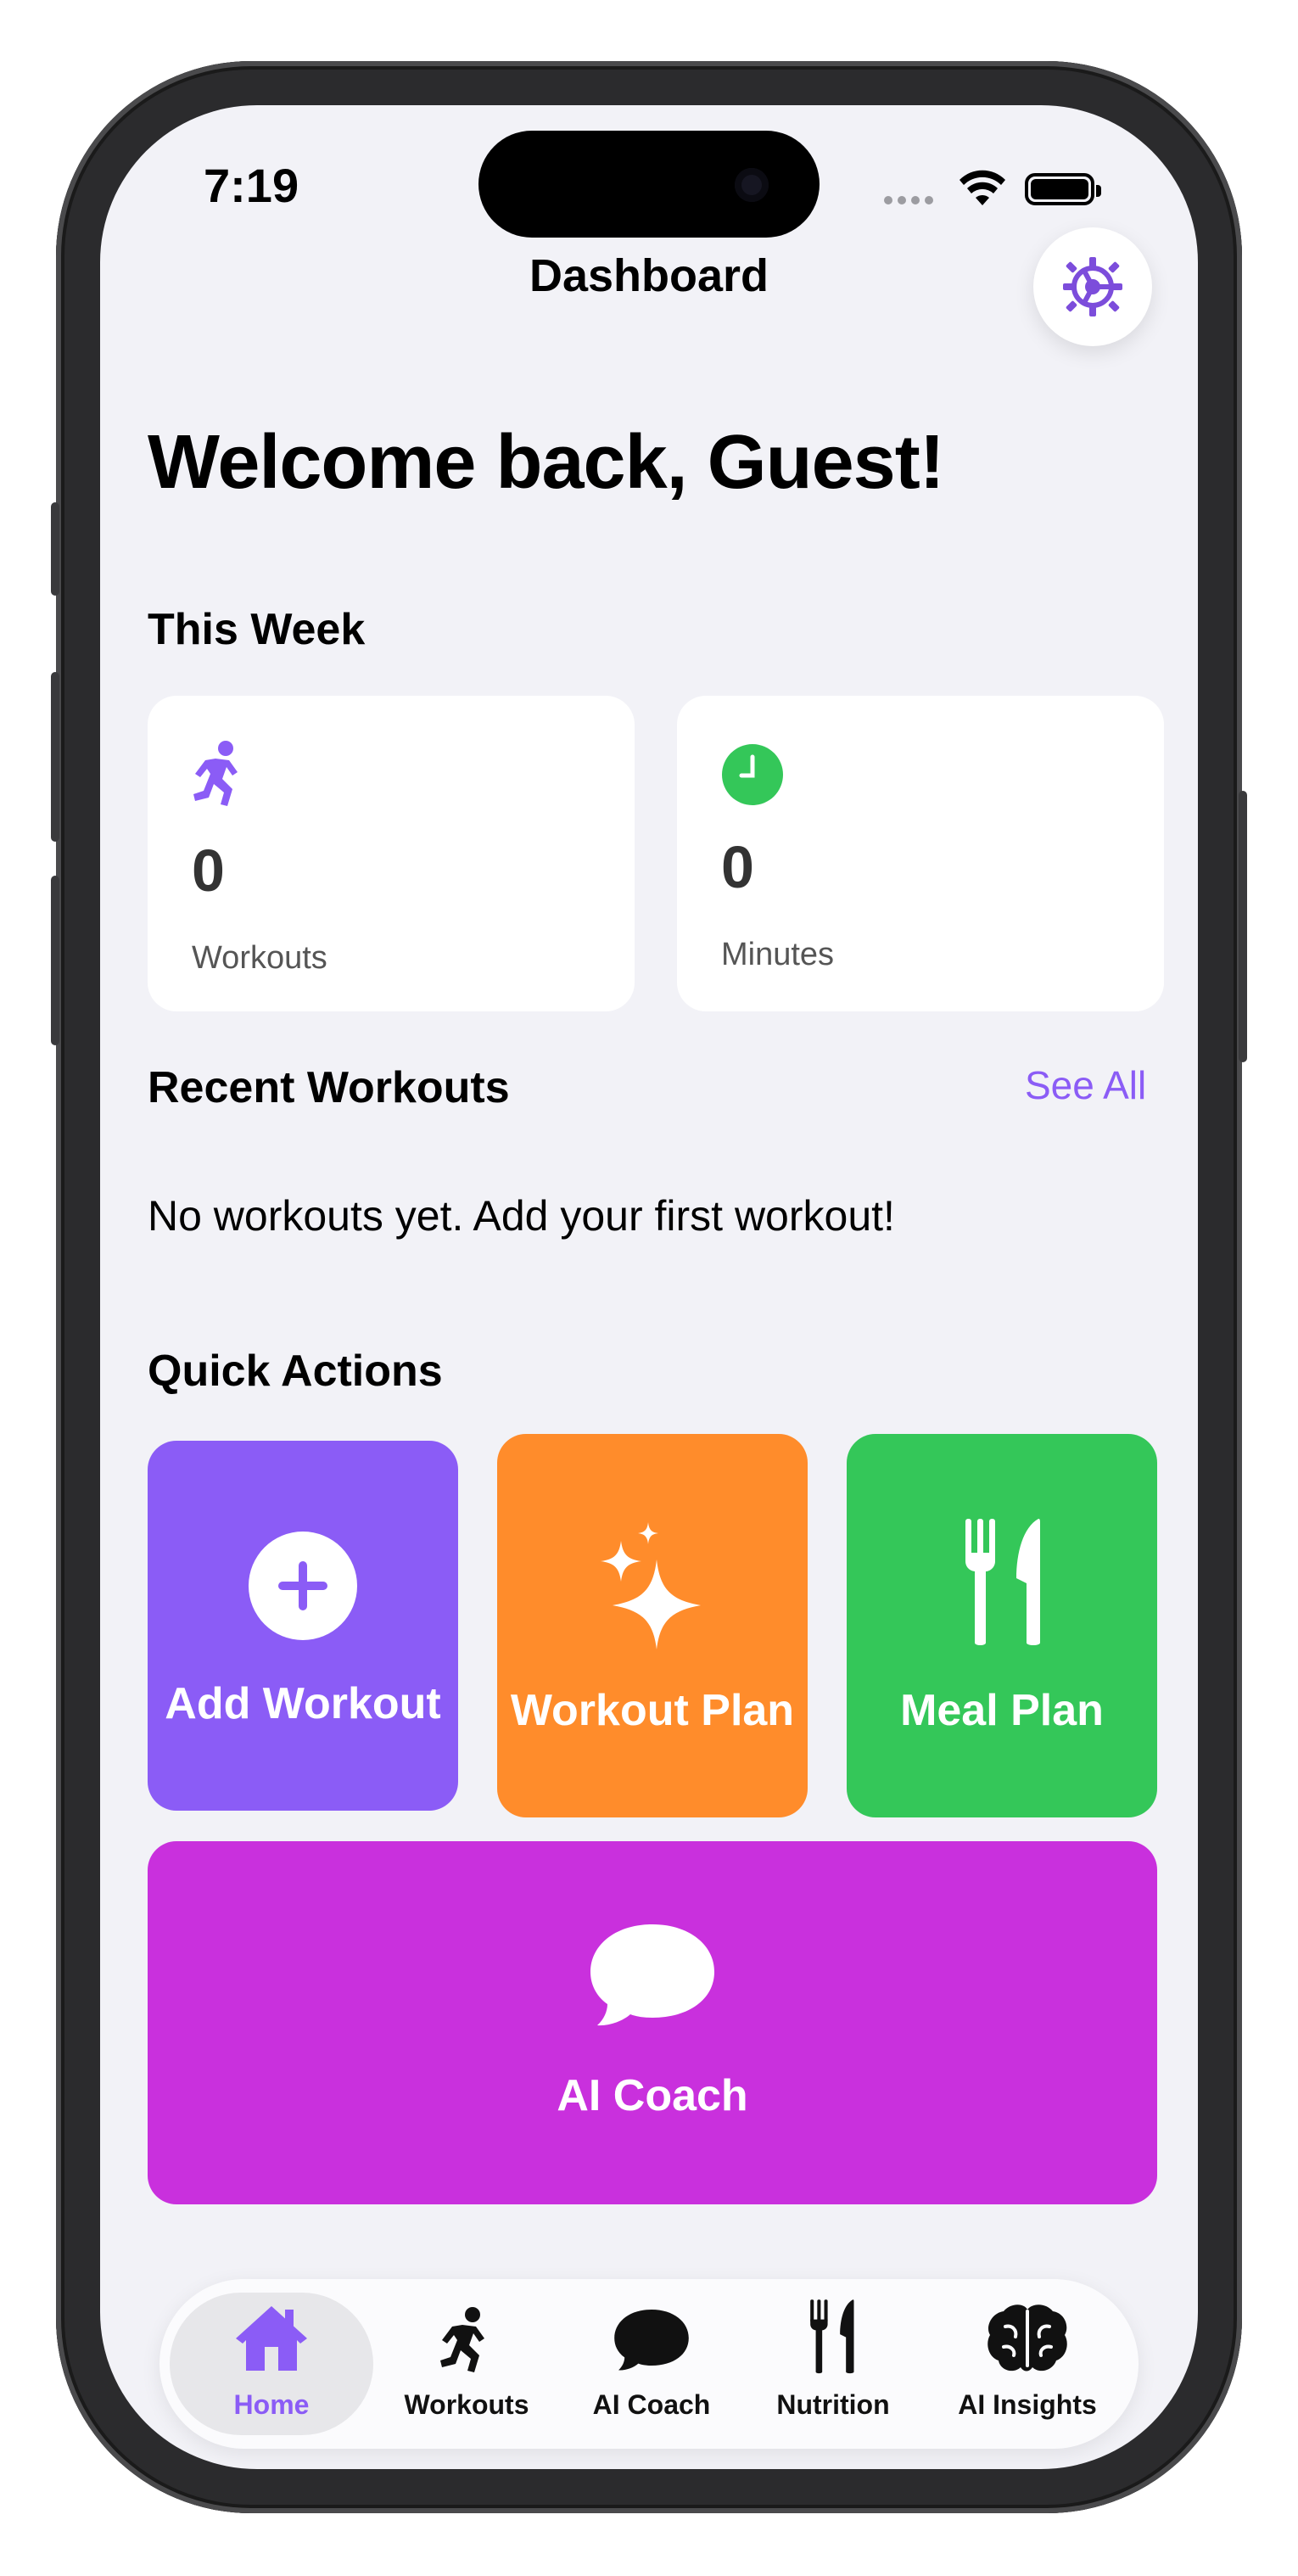  I want to click on sparkles-icon, so click(651, 1585).